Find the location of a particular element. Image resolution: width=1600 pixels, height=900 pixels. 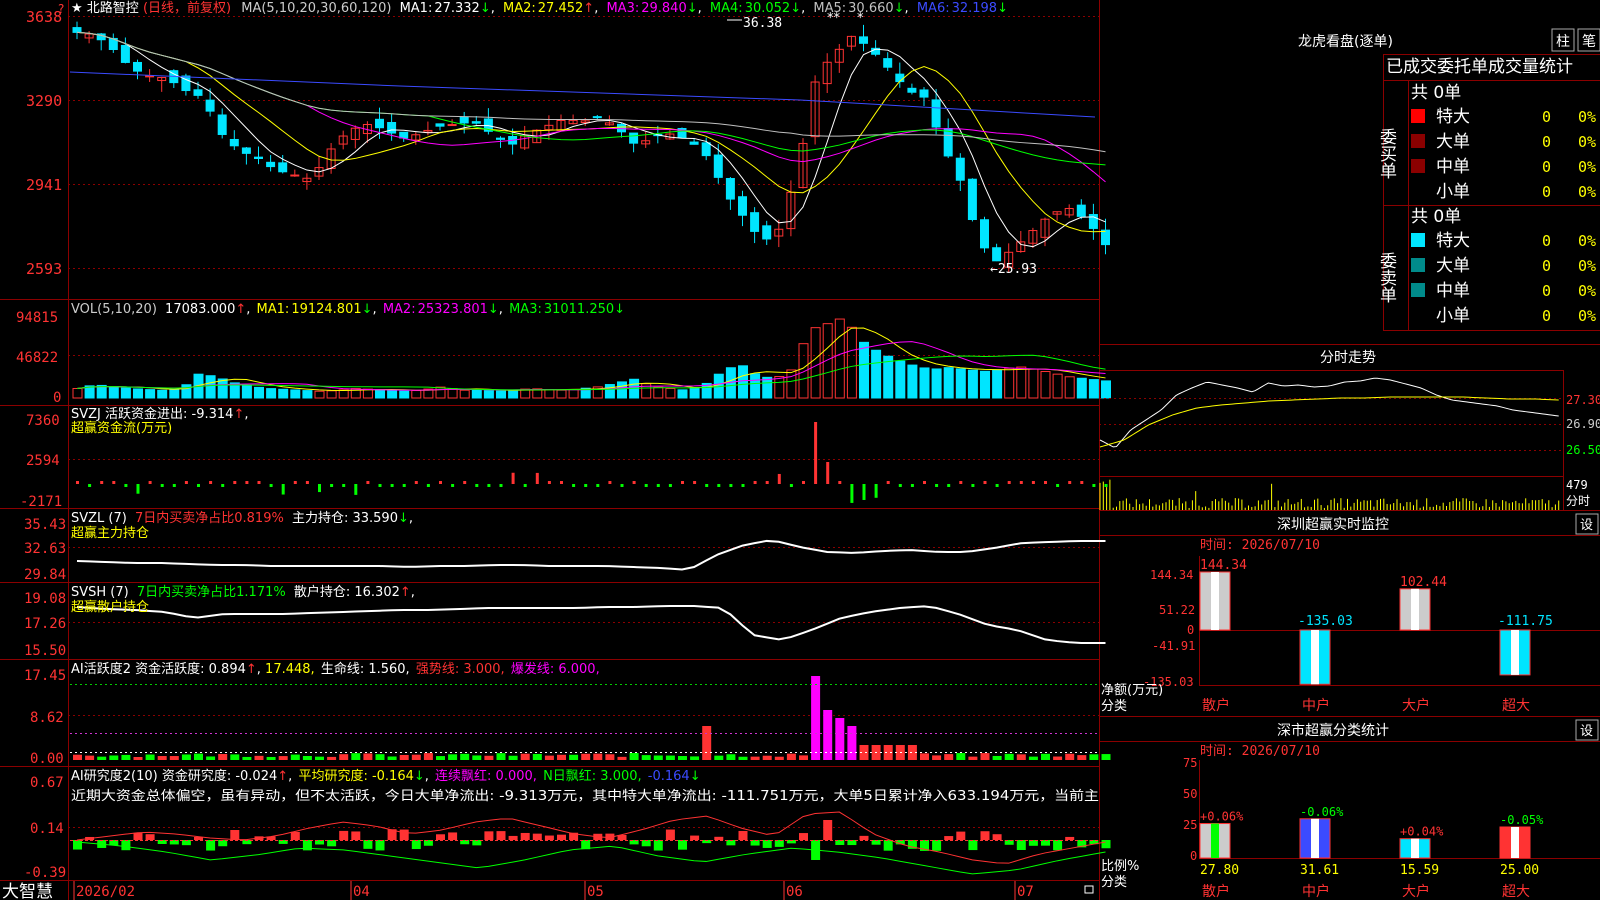

ratio-change: -0.05% is located at coordinates (1522, 820).